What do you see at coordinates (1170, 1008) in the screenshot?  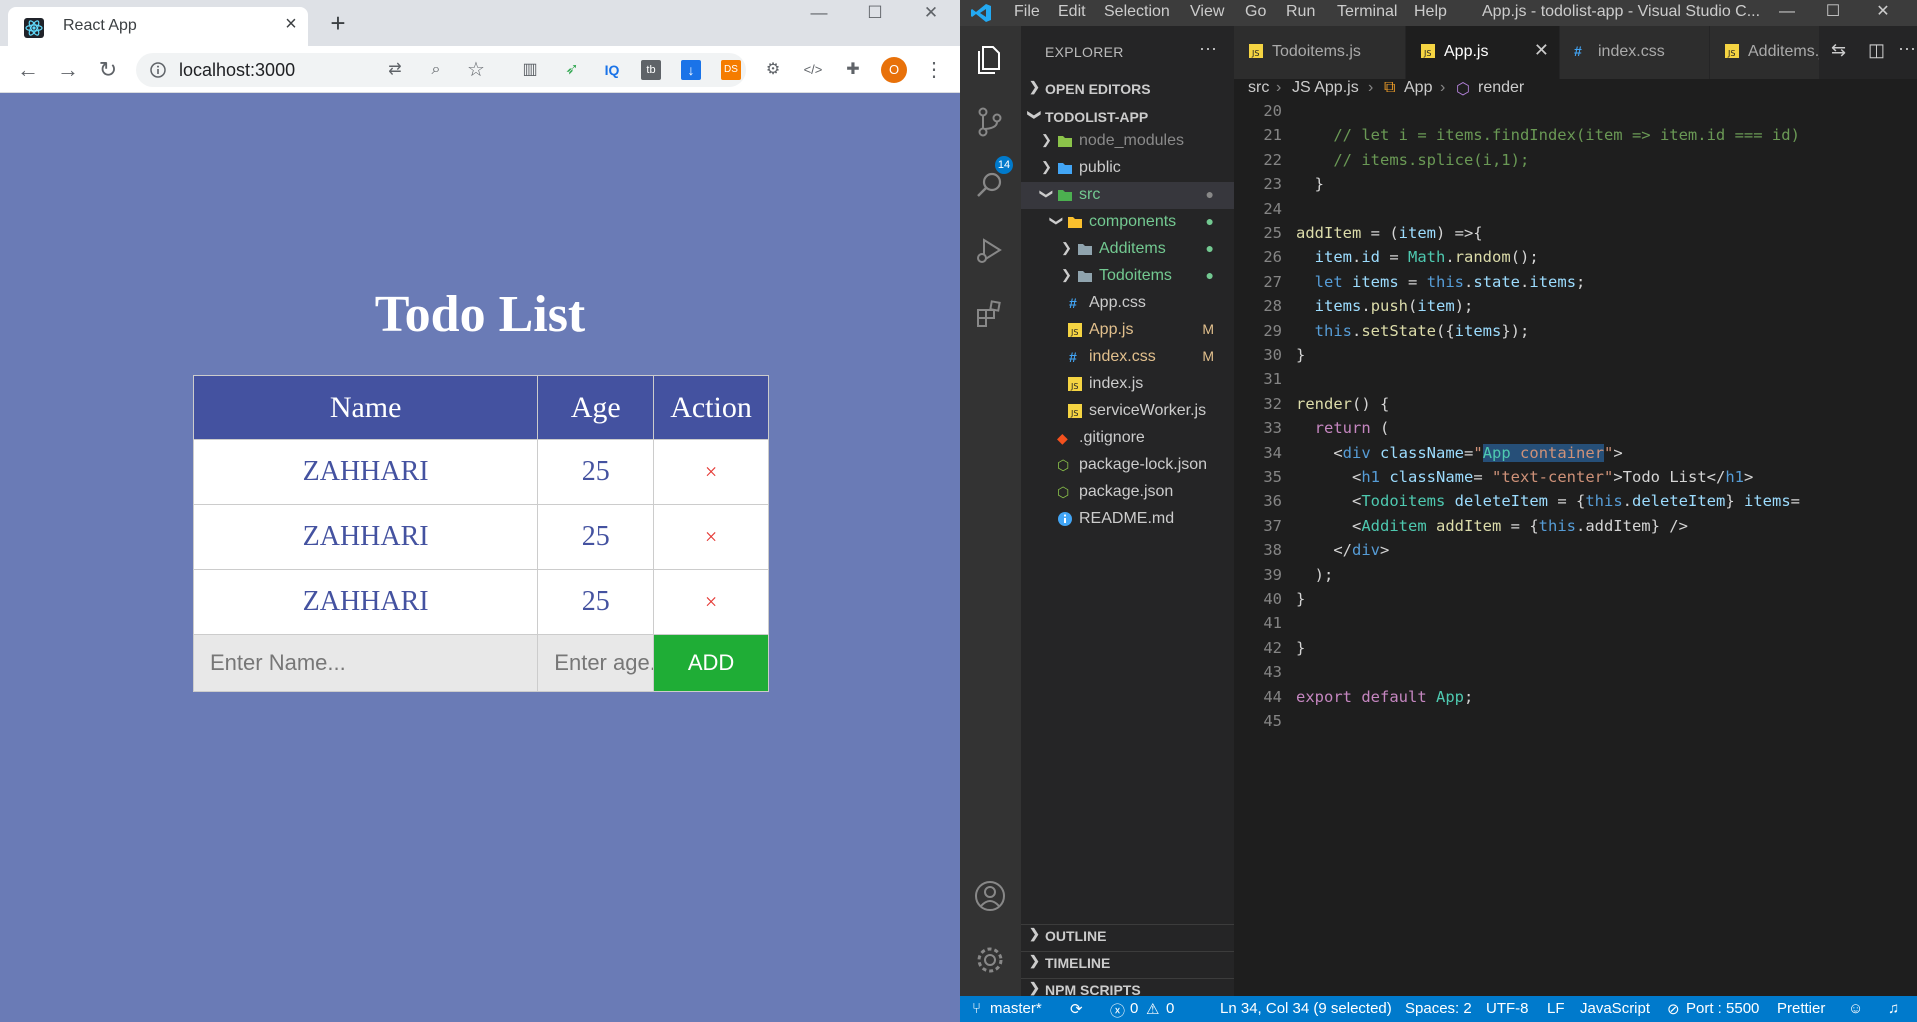 I see `warning-count: 0` at bounding box center [1170, 1008].